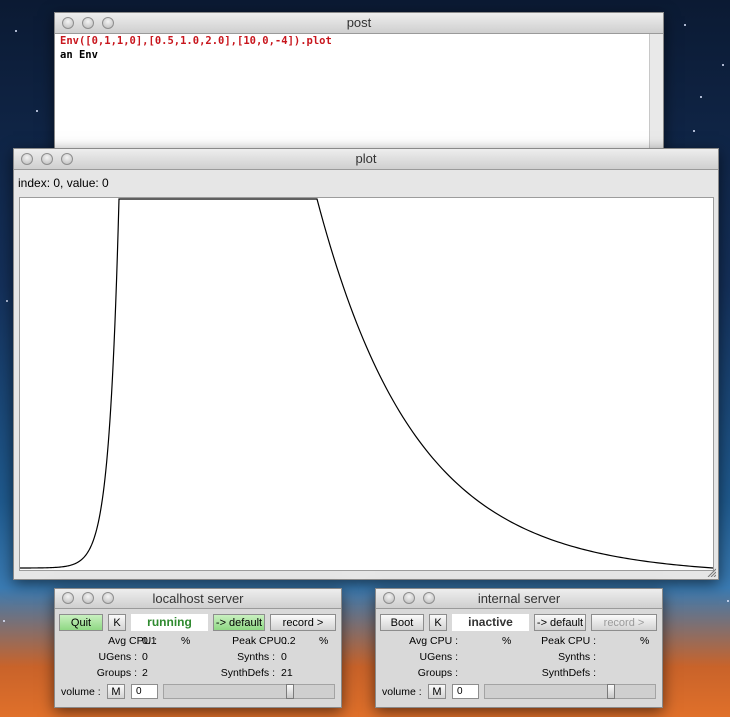 The image size is (730, 717). I want to click on groups-value: 2, so click(145, 673).